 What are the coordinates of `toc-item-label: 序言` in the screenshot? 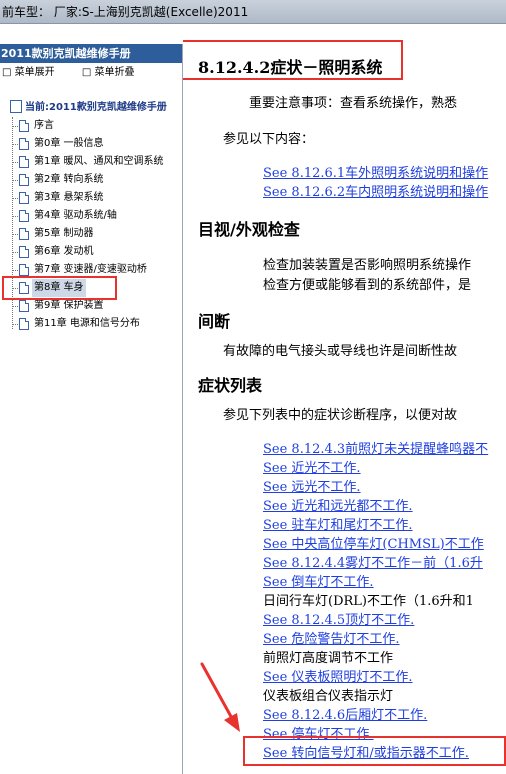 It's located at (44, 125).